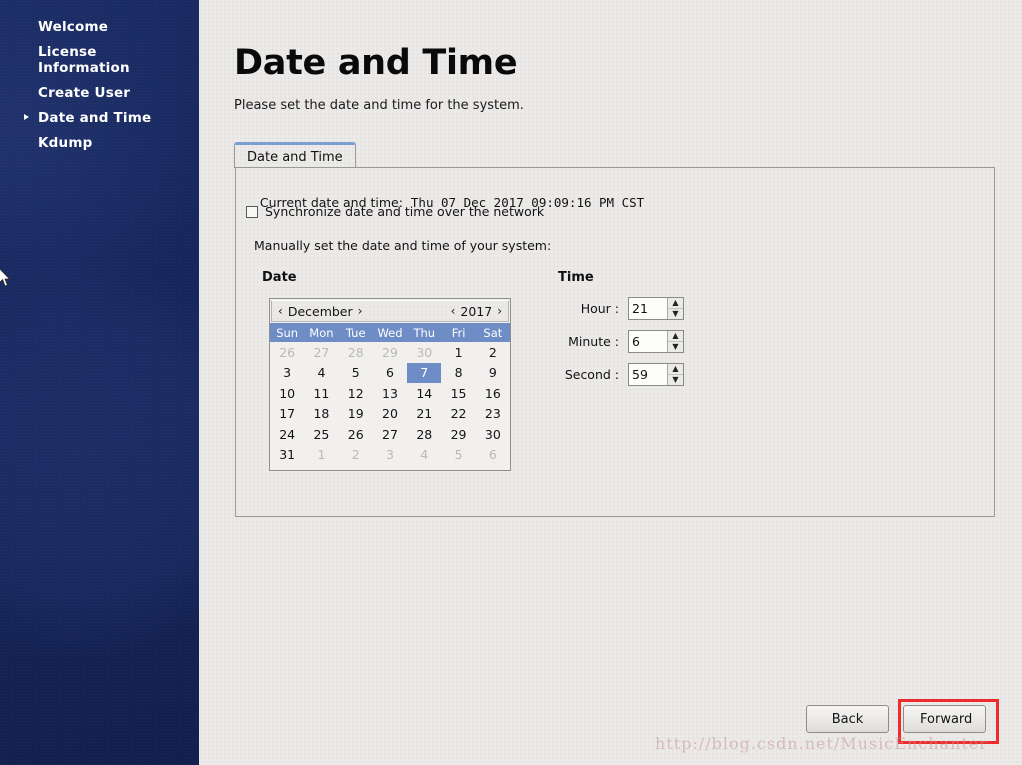 This screenshot has width=1022, height=765. I want to click on calendar-day-cell: 20, so click(390, 413).